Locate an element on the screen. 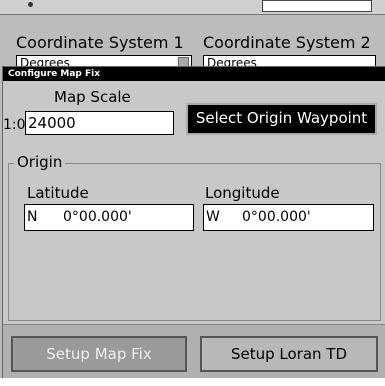 Image resolution: width=385 pixels, height=386 pixels. dropdown-arrow-icon is located at coordinates (183, 61).